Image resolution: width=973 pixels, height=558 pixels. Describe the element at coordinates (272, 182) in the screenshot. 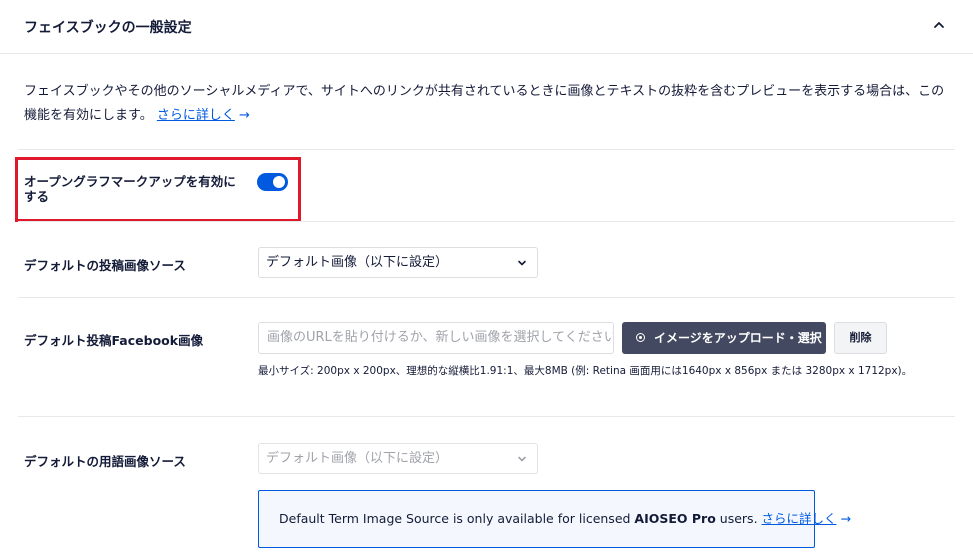

I see `og-markup-toggle` at that location.